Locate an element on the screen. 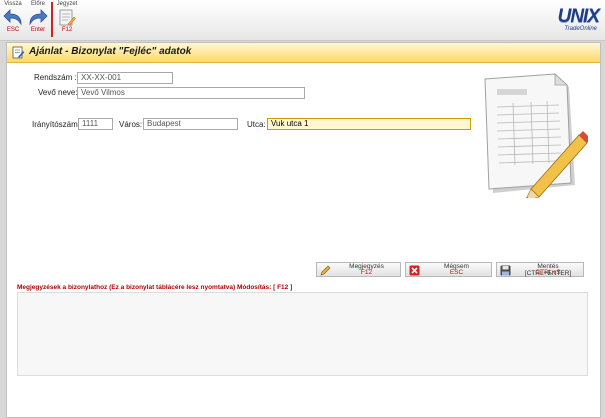  back-label: Vissza is located at coordinates (13, 4).